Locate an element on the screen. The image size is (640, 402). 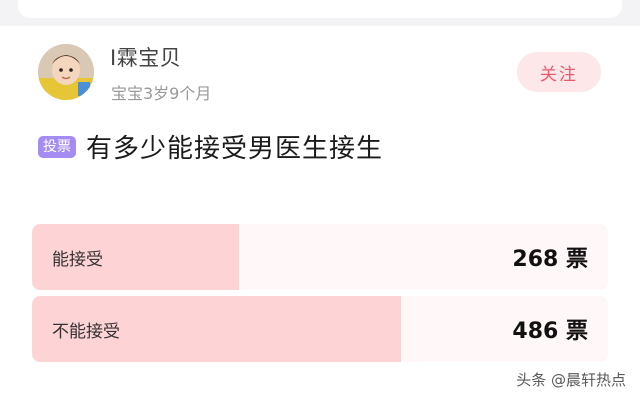
poll-option-votes: 486 票 is located at coordinates (550, 331).